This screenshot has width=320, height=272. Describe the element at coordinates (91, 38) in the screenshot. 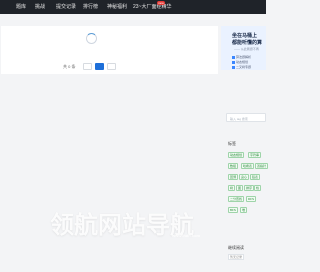

I see `loading-spinner-icon` at that location.